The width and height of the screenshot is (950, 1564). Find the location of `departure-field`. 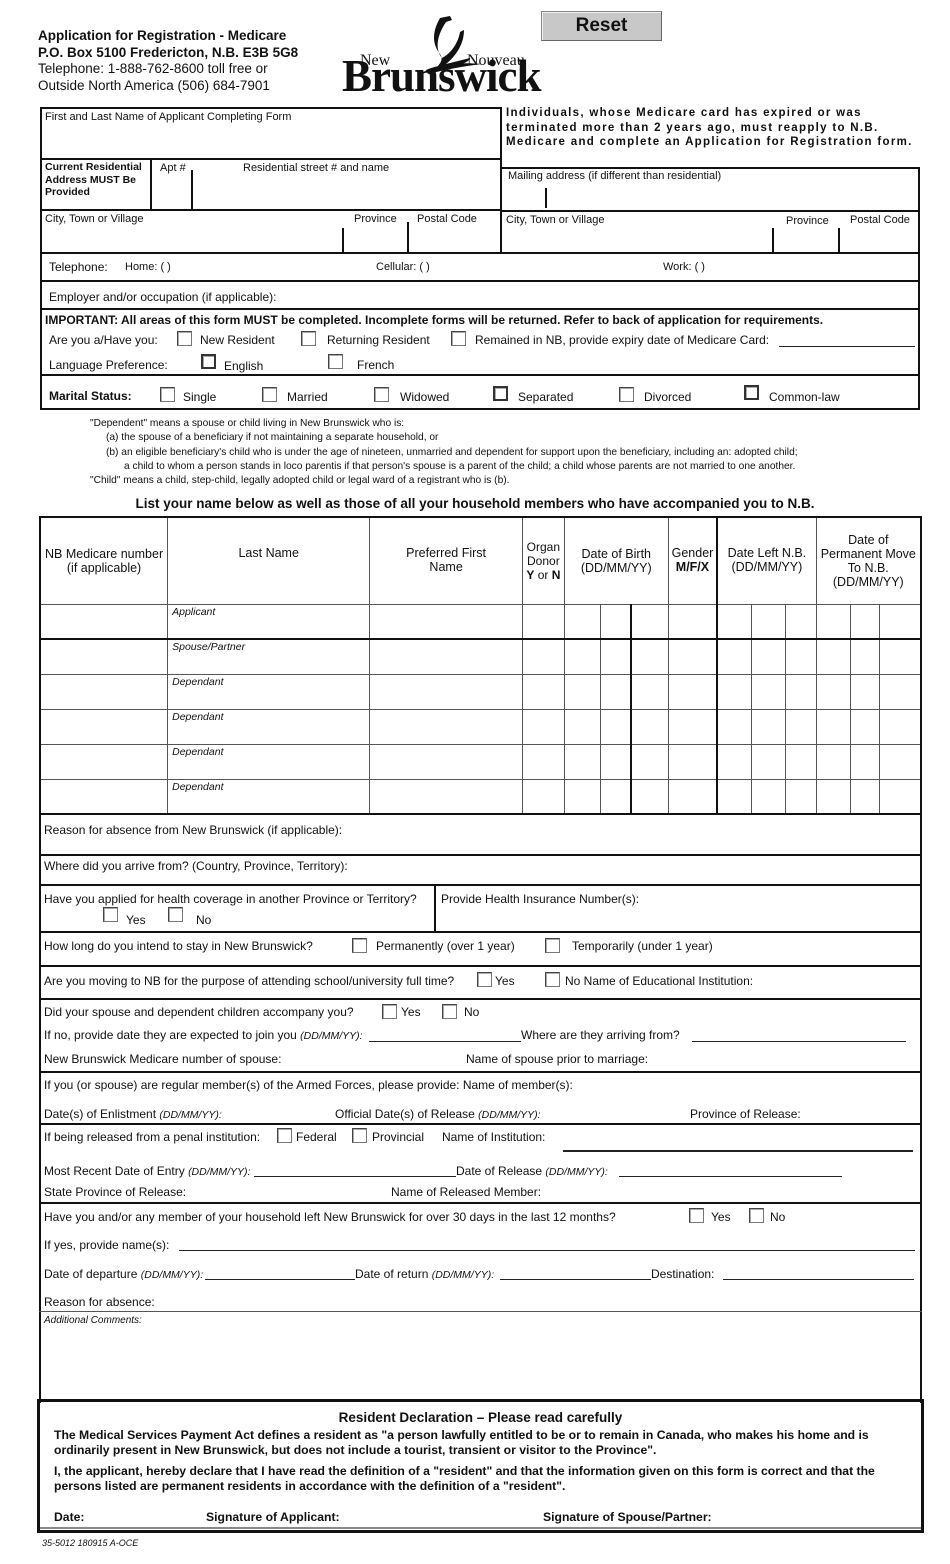

departure-field is located at coordinates (280, 1279).